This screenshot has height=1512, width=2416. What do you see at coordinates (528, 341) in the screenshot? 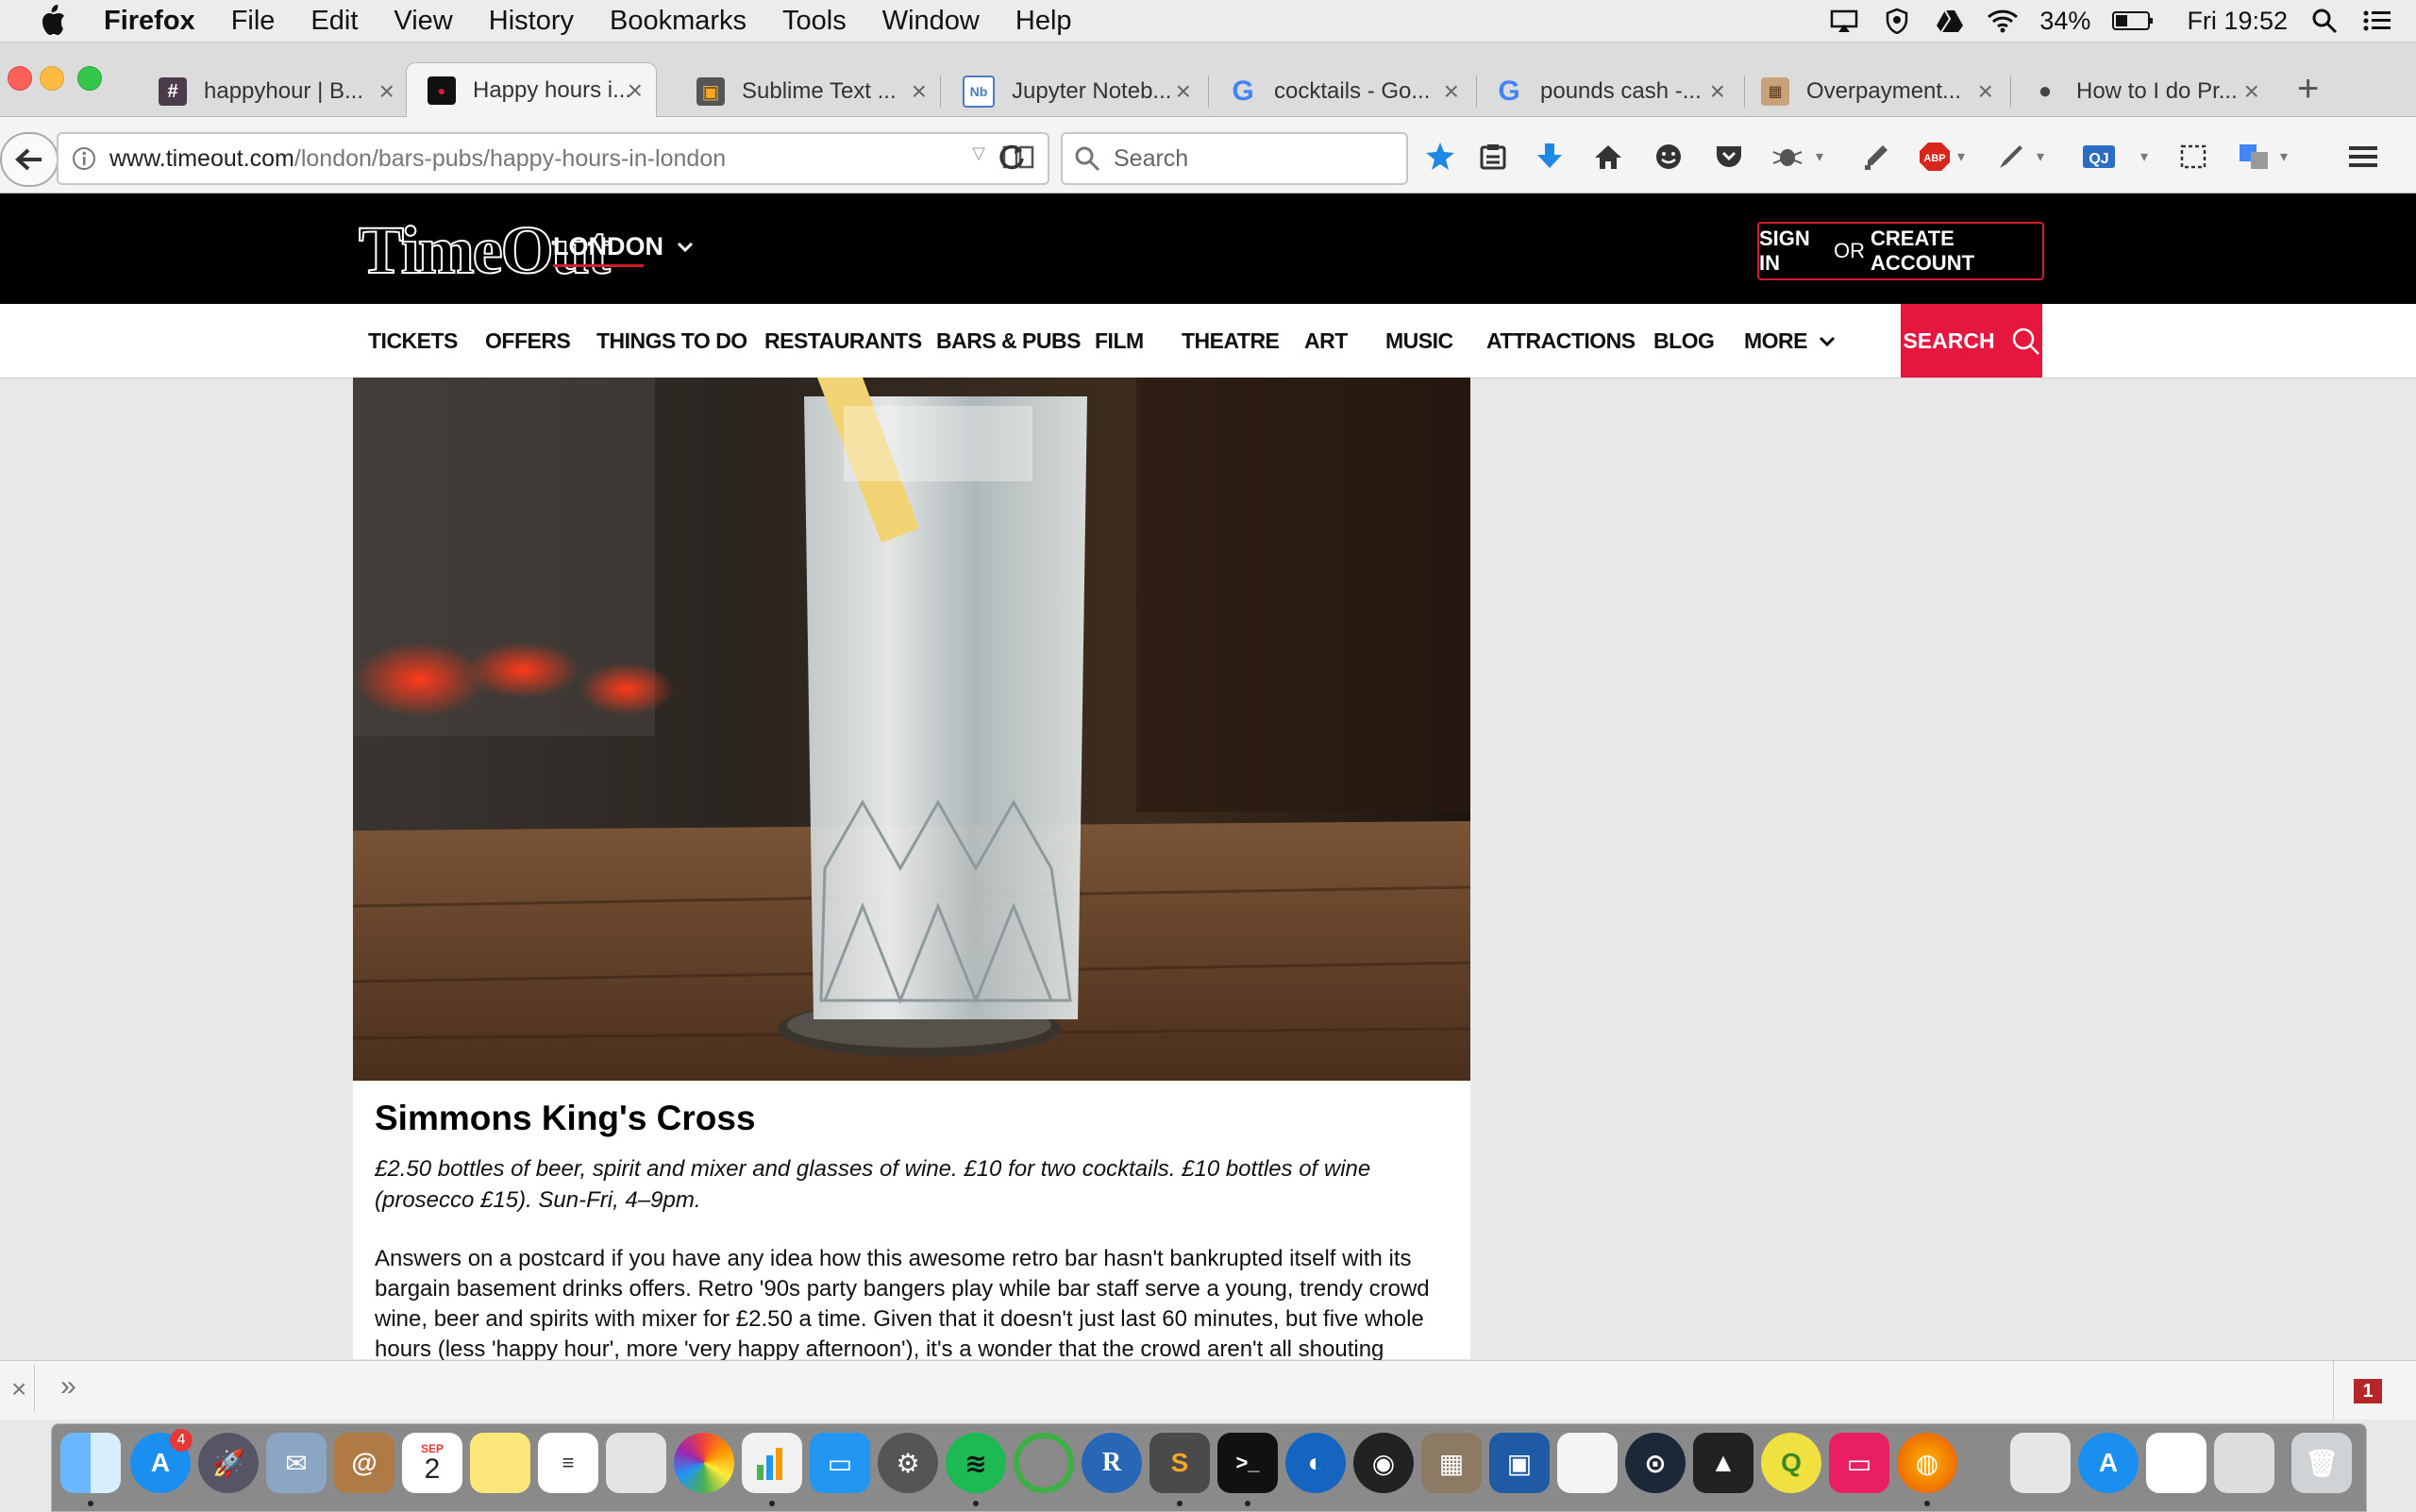
I see `nav-offers: OFFERS` at bounding box center [528, 341].